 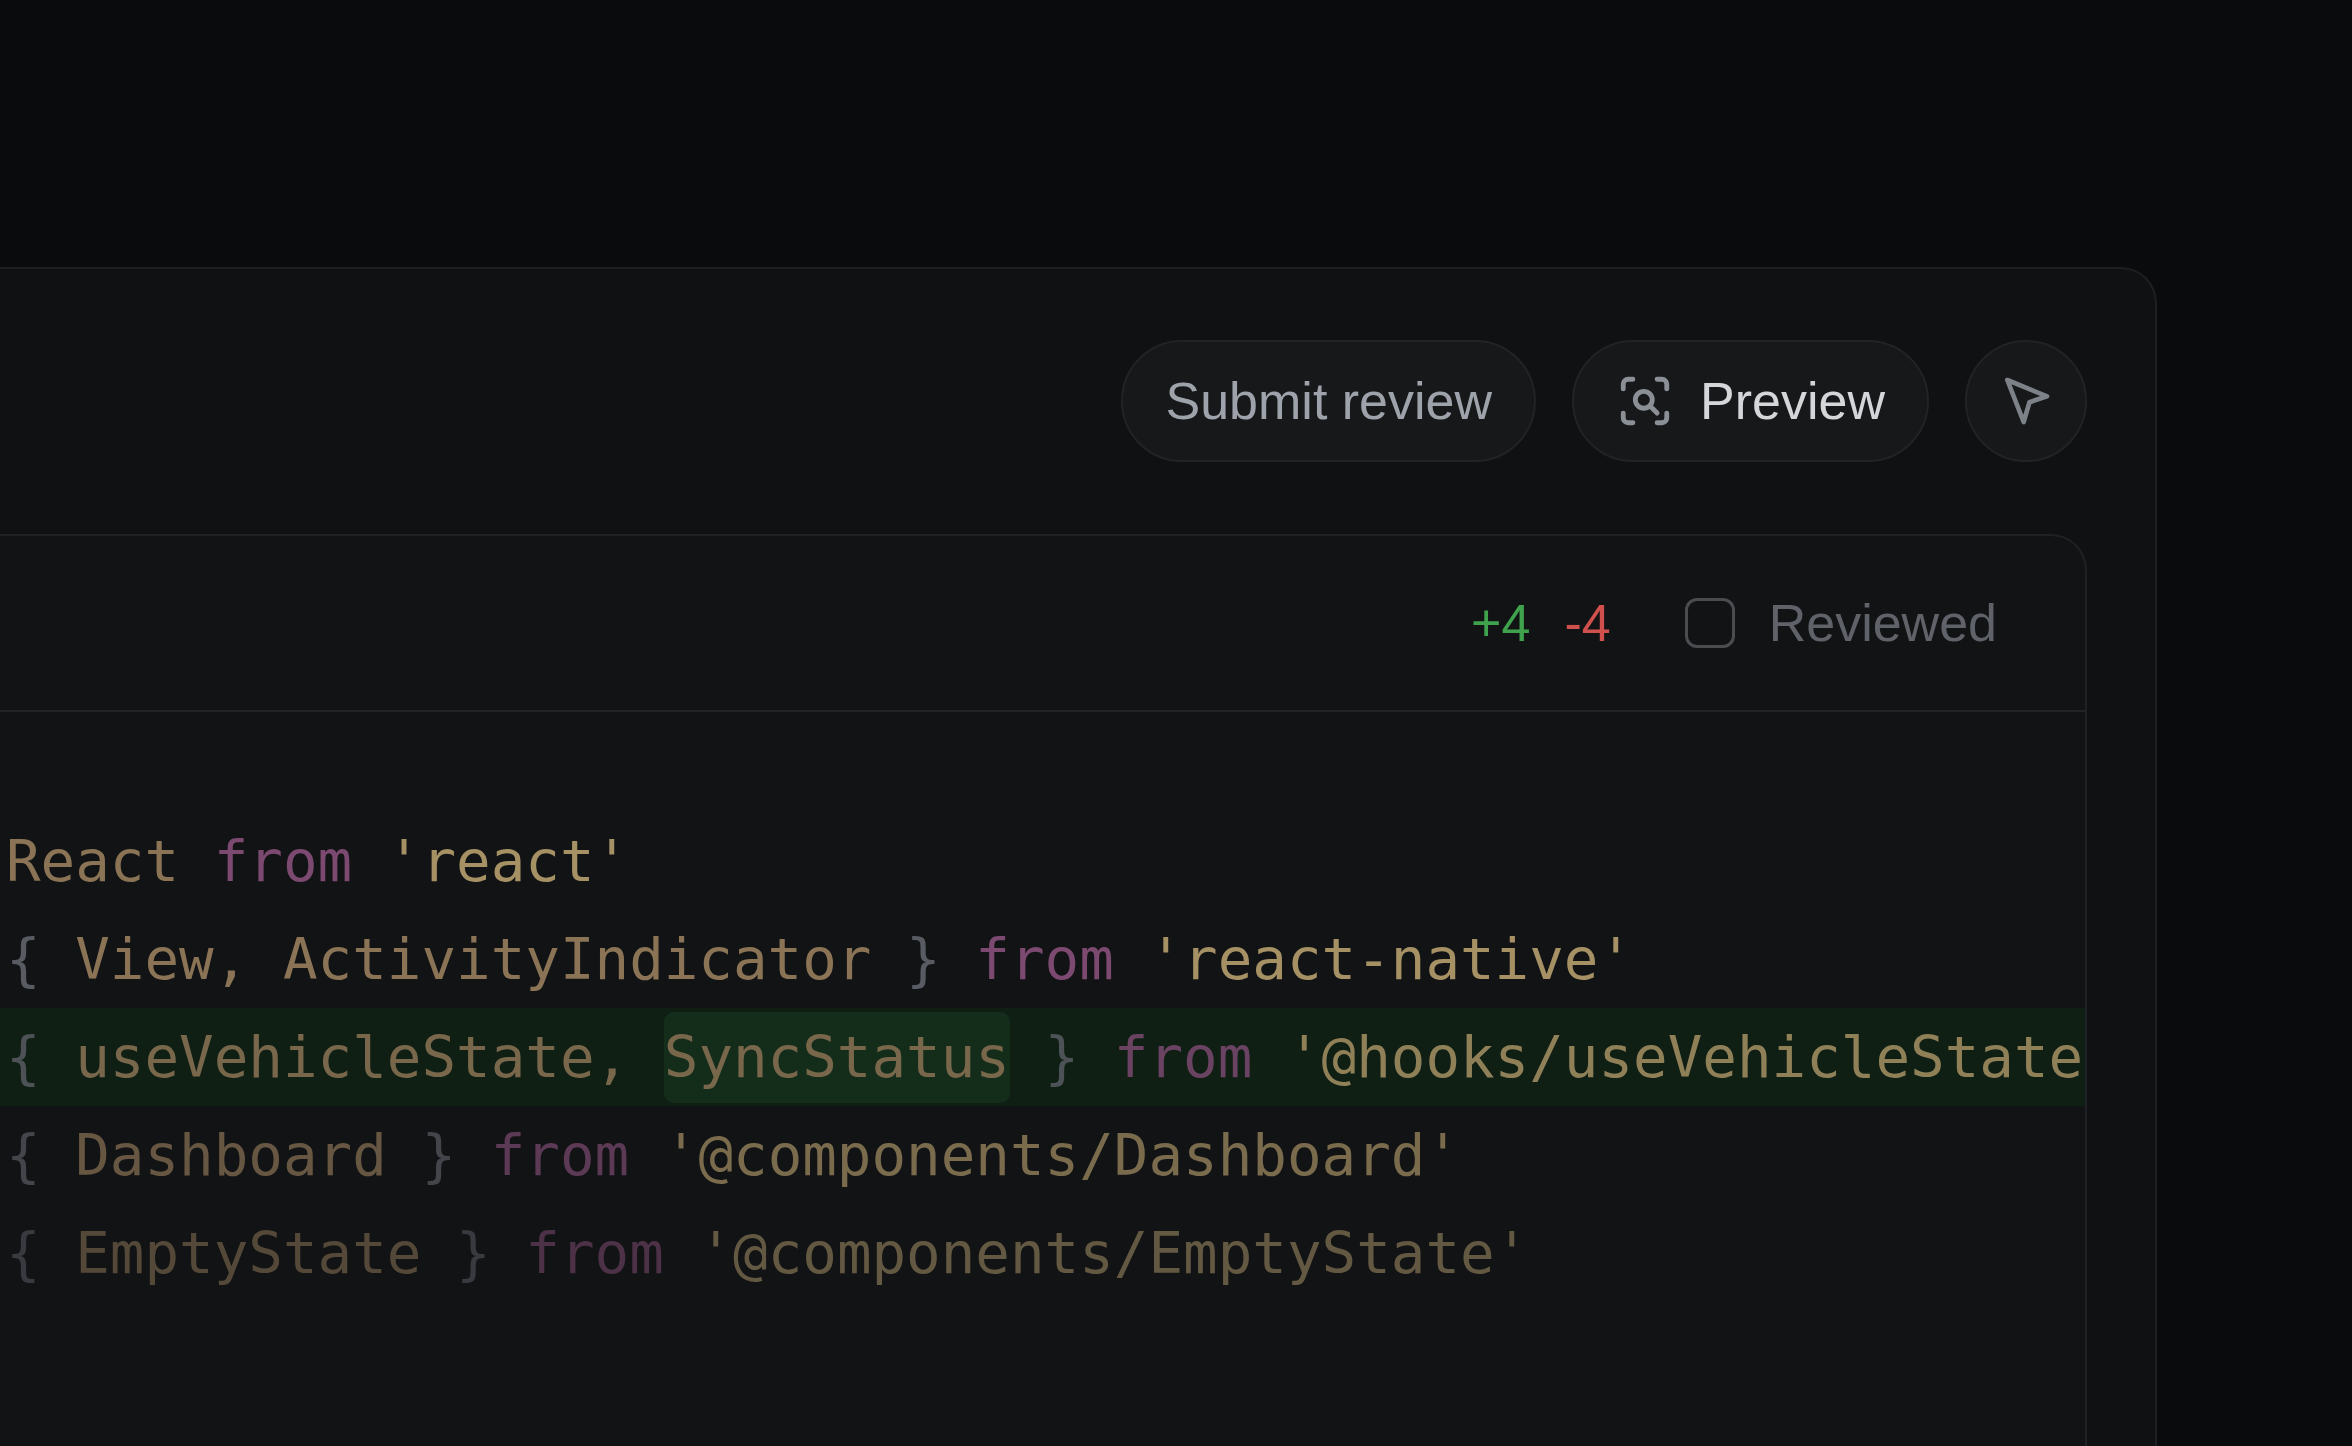 What do you see at coordinates (1587, 623) in the screenshot?
I see `deletions-count: -4` at bounding box center [1587, 623].